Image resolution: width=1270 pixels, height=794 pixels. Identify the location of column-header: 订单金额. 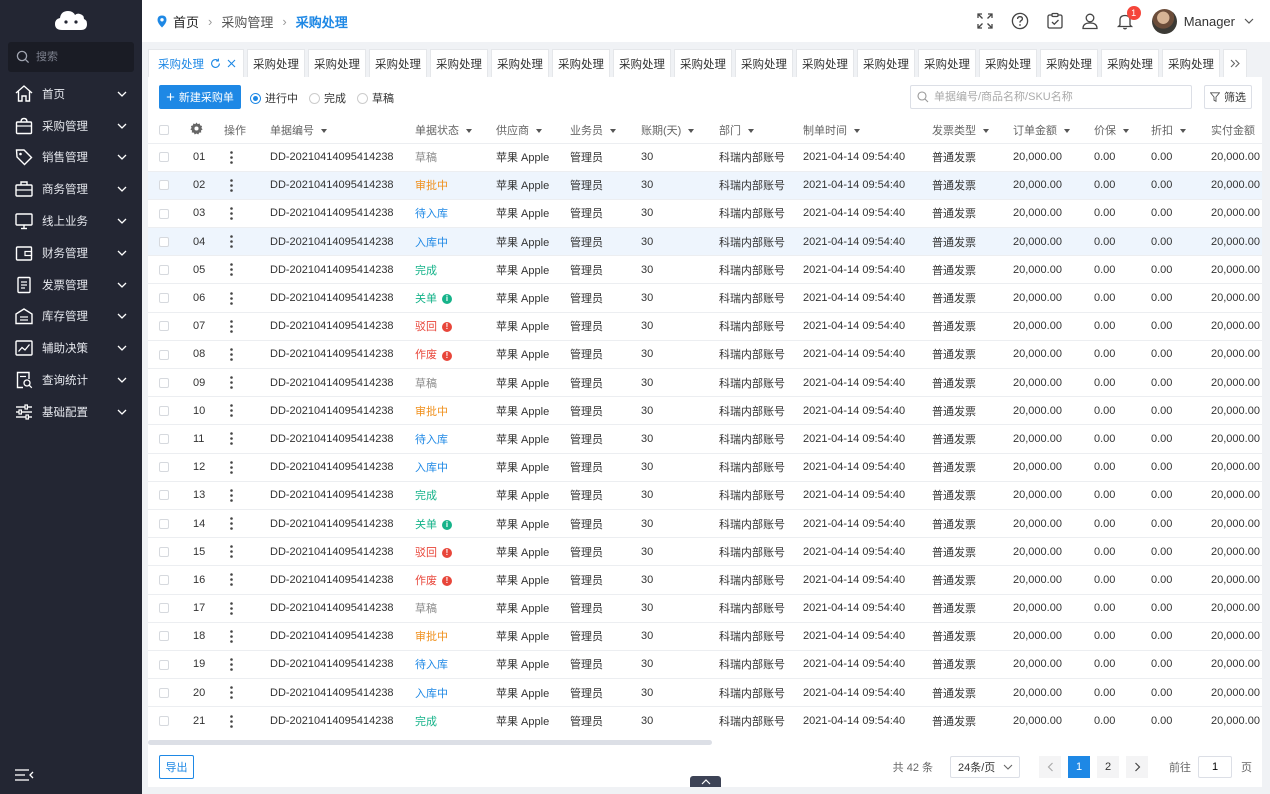
(1037, 130).